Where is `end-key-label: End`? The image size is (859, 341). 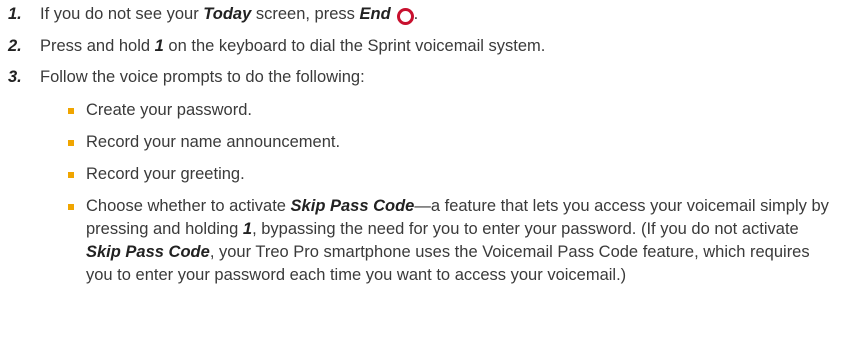
end-key-label: End is located at coordinates (375, 14).